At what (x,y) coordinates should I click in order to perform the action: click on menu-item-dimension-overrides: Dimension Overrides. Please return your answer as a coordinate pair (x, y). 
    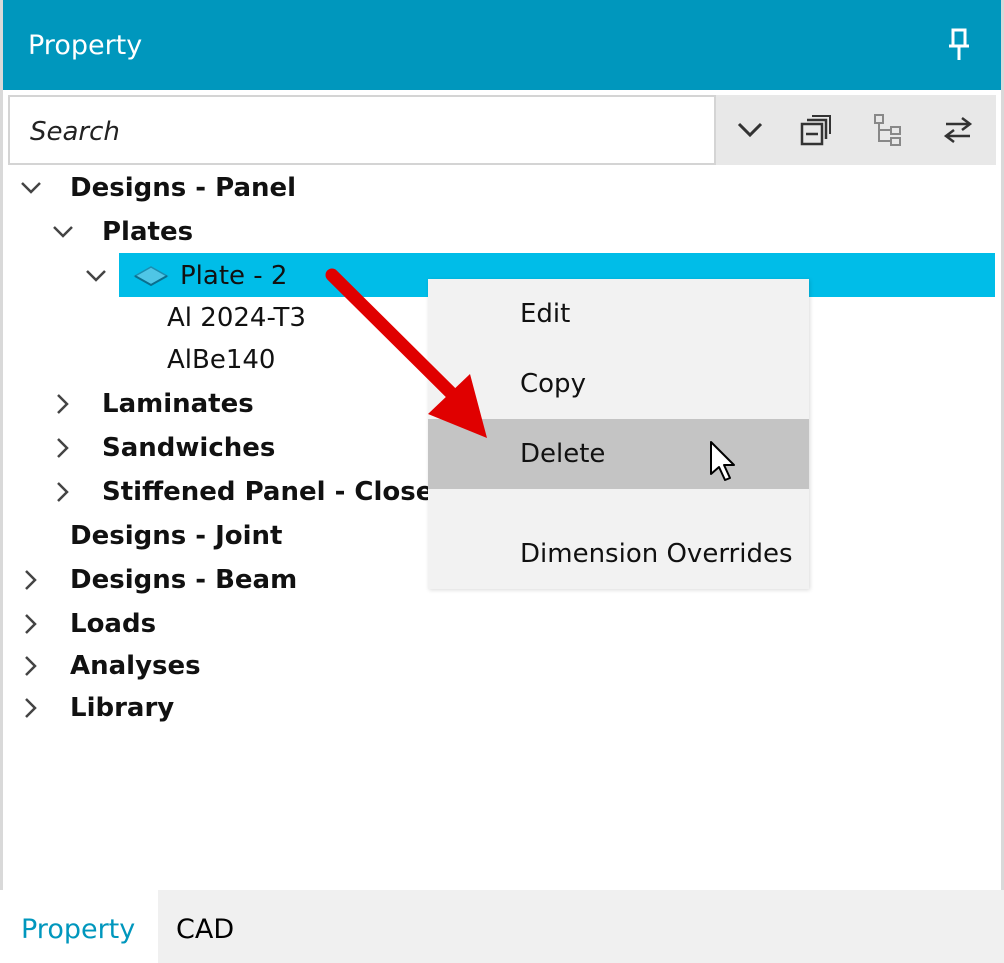
    Looking at the image, I should click on (618, 554).